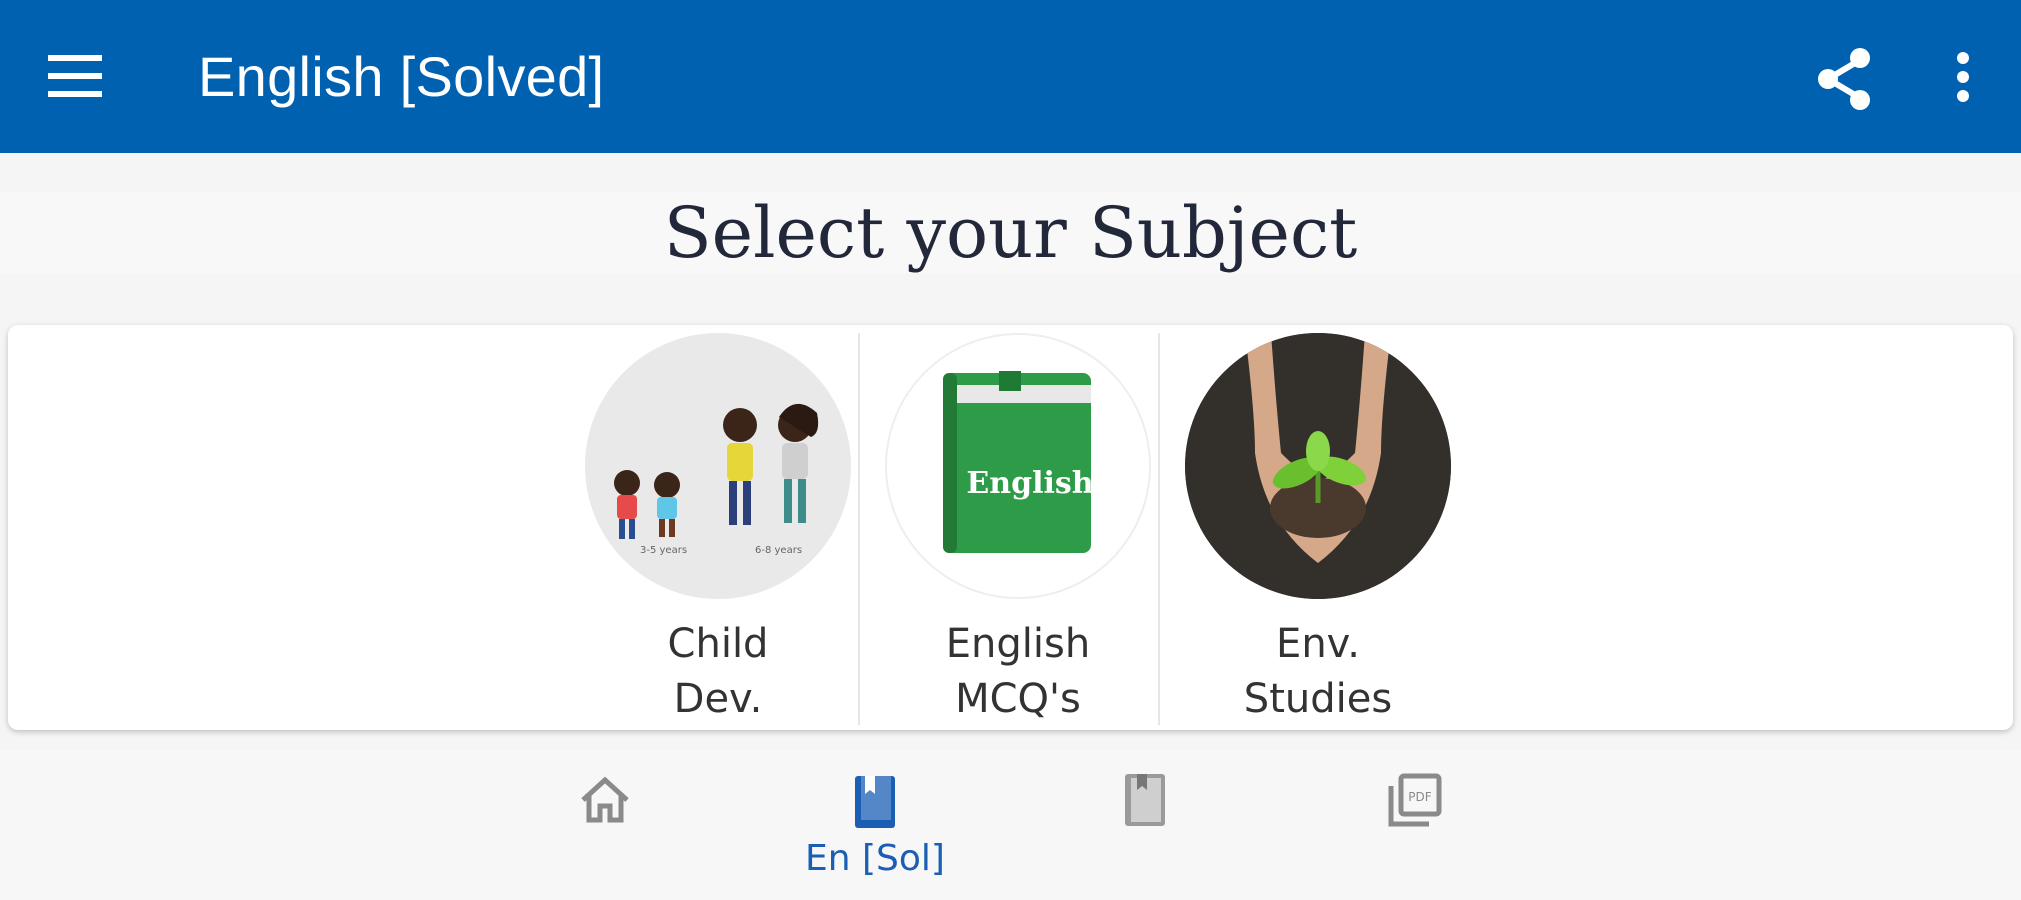 This screenshot has width=2021, height=900. What do you see at coordinates (401, 76) in the screenshot?
I see `app-title: English [Solved]` at bounding box center [401, 76].